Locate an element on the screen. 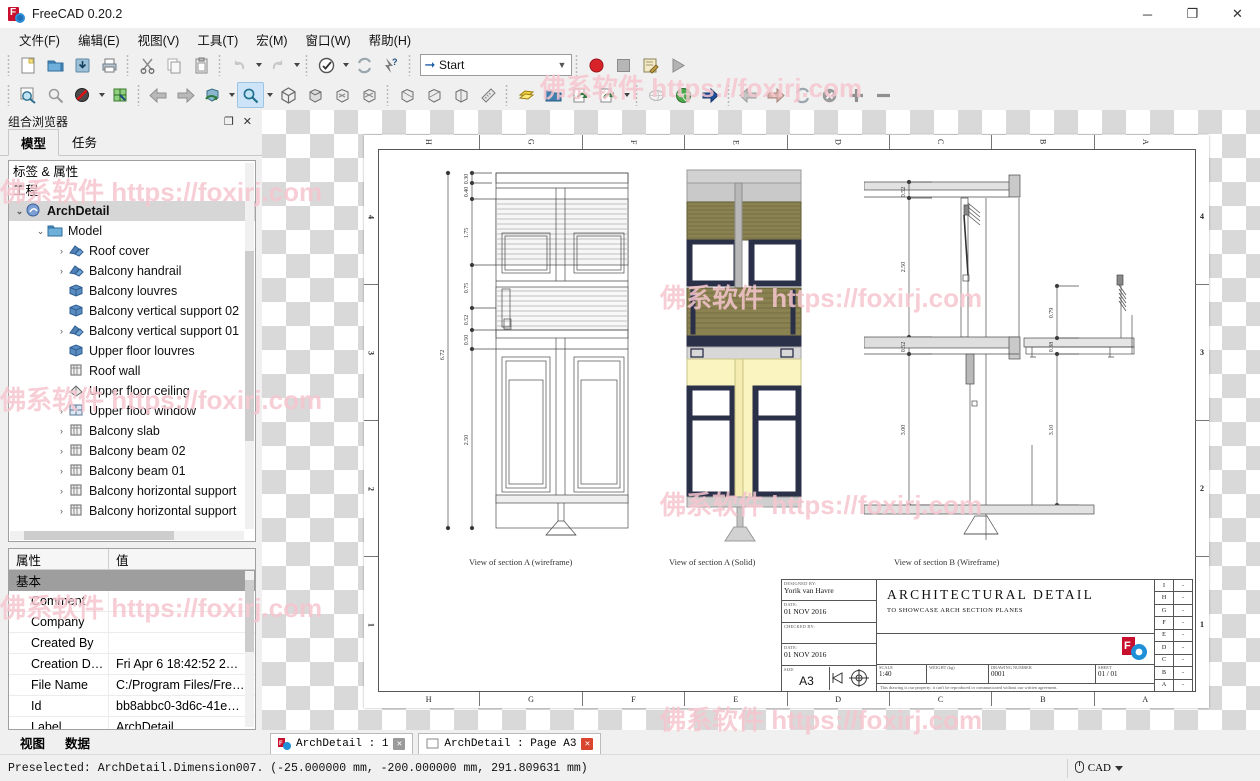 The image size is (1260, 781). view-section-b-wireframe: 0.52 2.50 0.52 3.00 0.79 0.38 3.10 is located at coordinates (1014, 350).